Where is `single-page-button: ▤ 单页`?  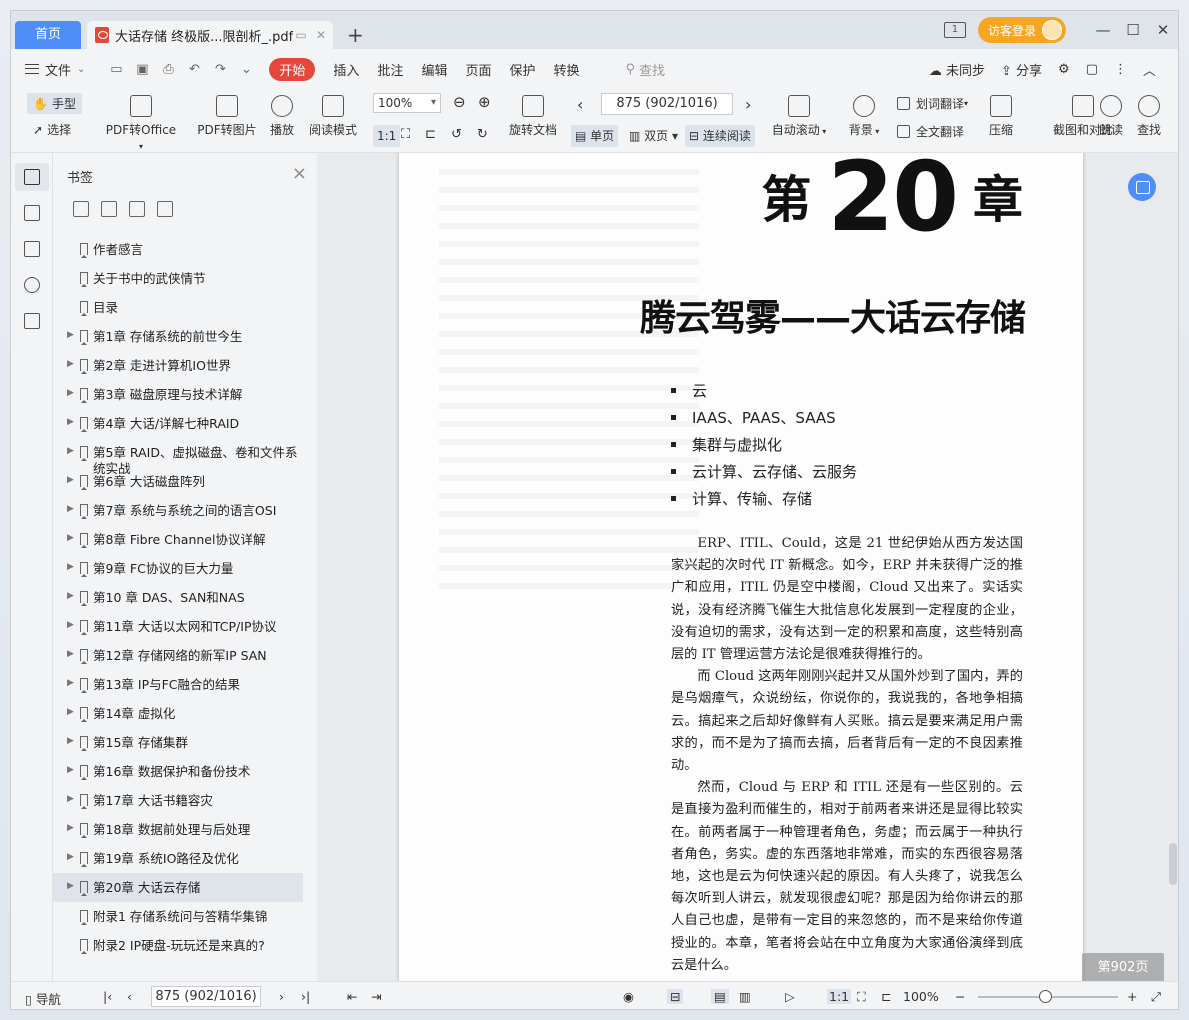
single-page-button: ▤ 单页 is located at coordinates (595, 136).